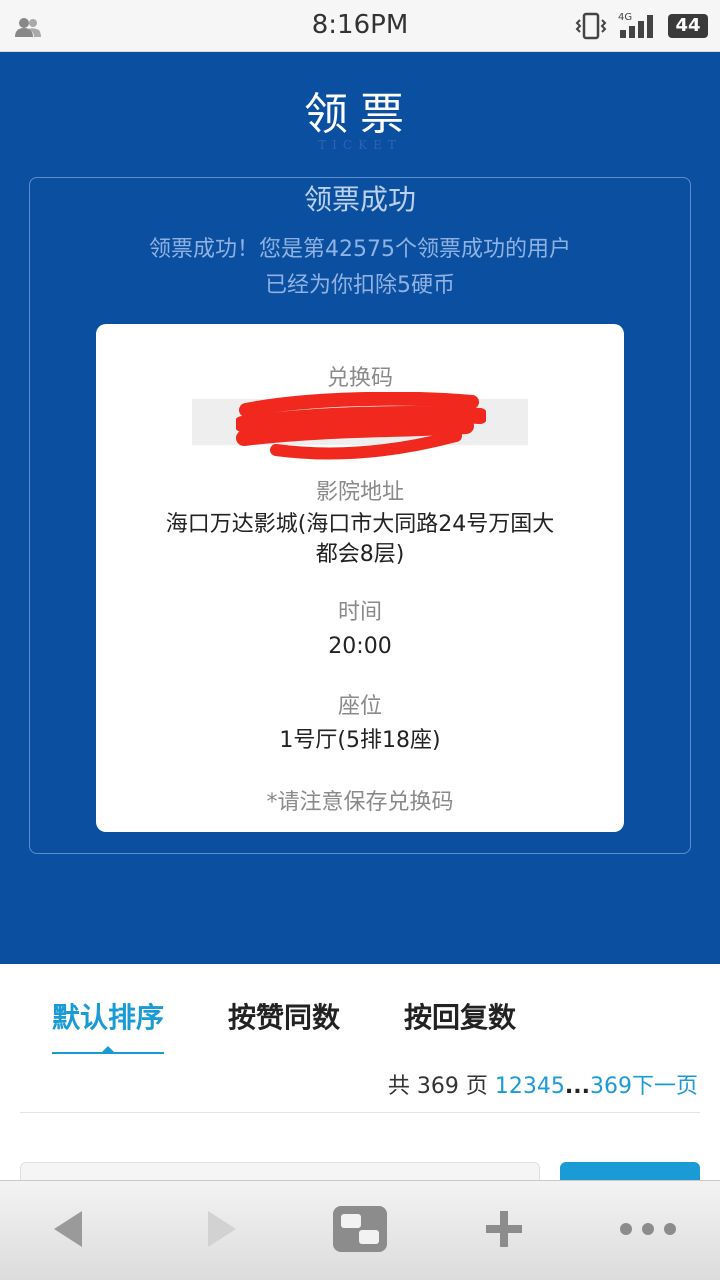 This screenshot has height=1280, width=720. What do you see at coordinates (636, 26) in the screenshot?
I see `signal-icon` at bounding box center [636, 26].